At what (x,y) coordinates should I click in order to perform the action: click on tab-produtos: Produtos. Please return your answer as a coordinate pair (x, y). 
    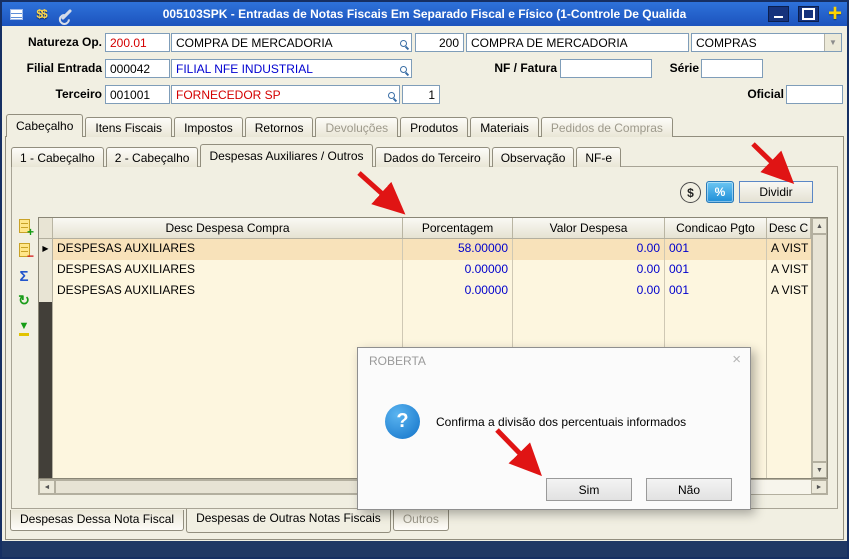
    Looking at the image, I should click on (434, 127).